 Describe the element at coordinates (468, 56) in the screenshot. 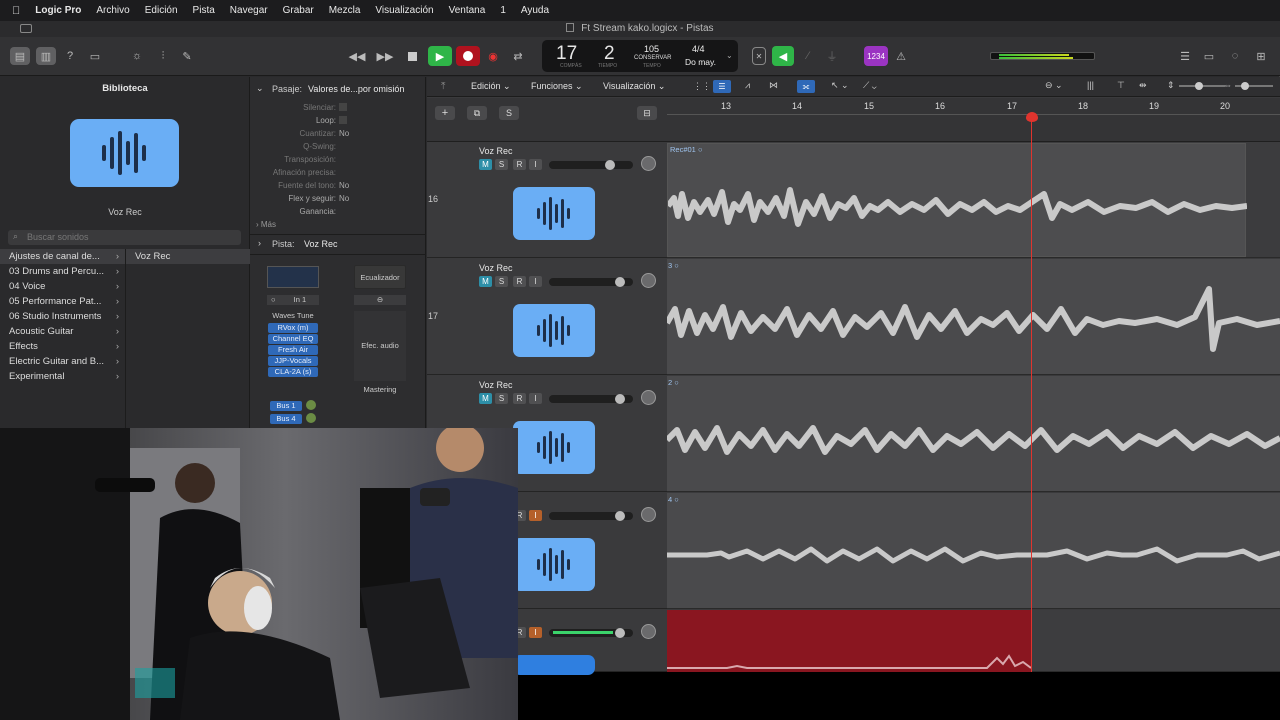

I see `record-button` at that location.